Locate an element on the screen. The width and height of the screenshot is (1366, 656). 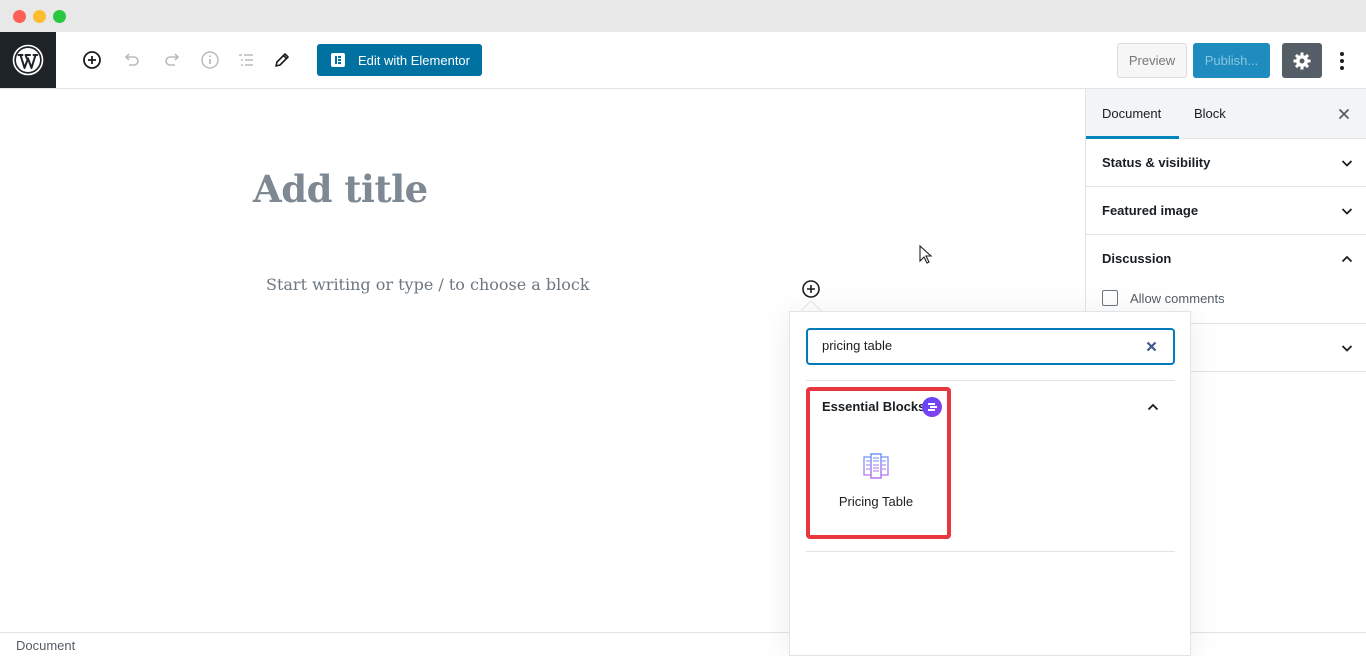
close-sidebar-button is located at coordinates (1344, 114).